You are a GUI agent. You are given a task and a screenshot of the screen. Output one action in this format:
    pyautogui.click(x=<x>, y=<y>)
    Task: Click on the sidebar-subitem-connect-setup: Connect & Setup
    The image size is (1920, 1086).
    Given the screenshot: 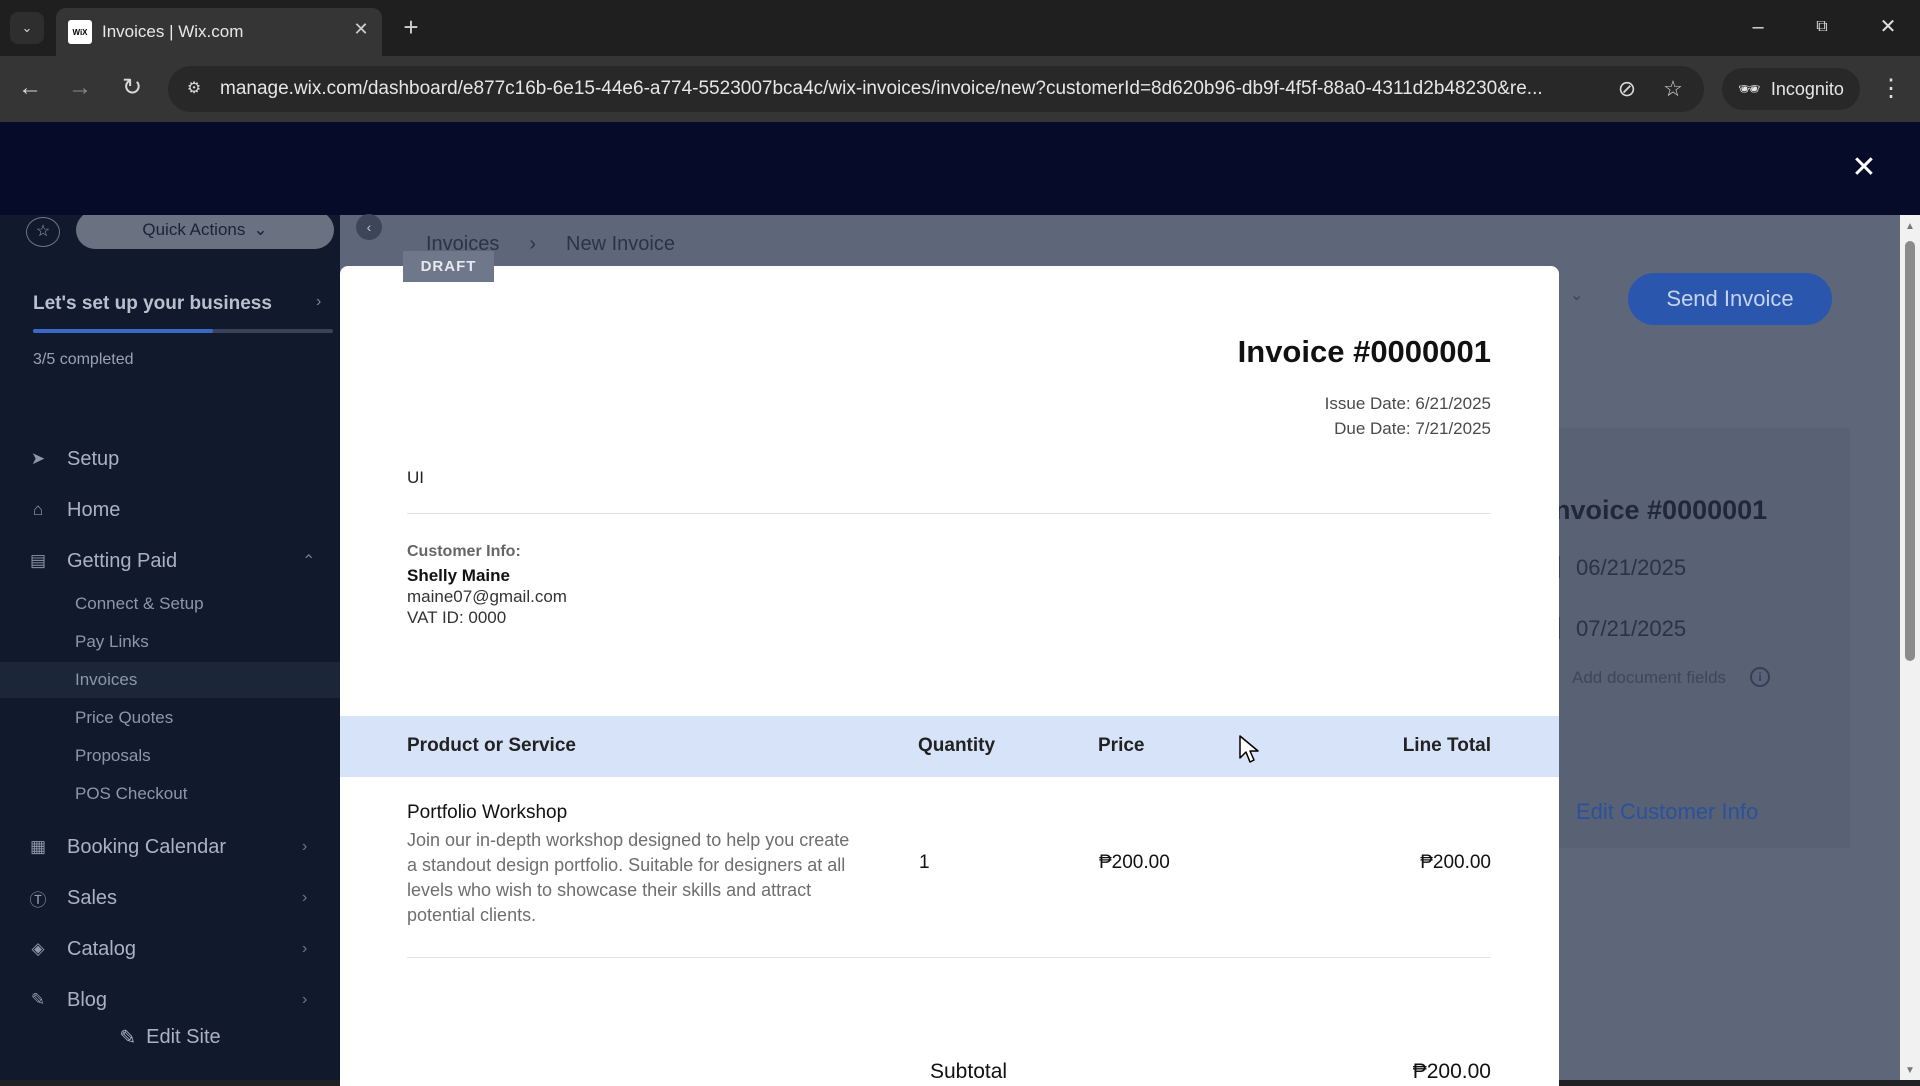 What is the action you would take?
    pyautogui.click(x=170, y=604)
    